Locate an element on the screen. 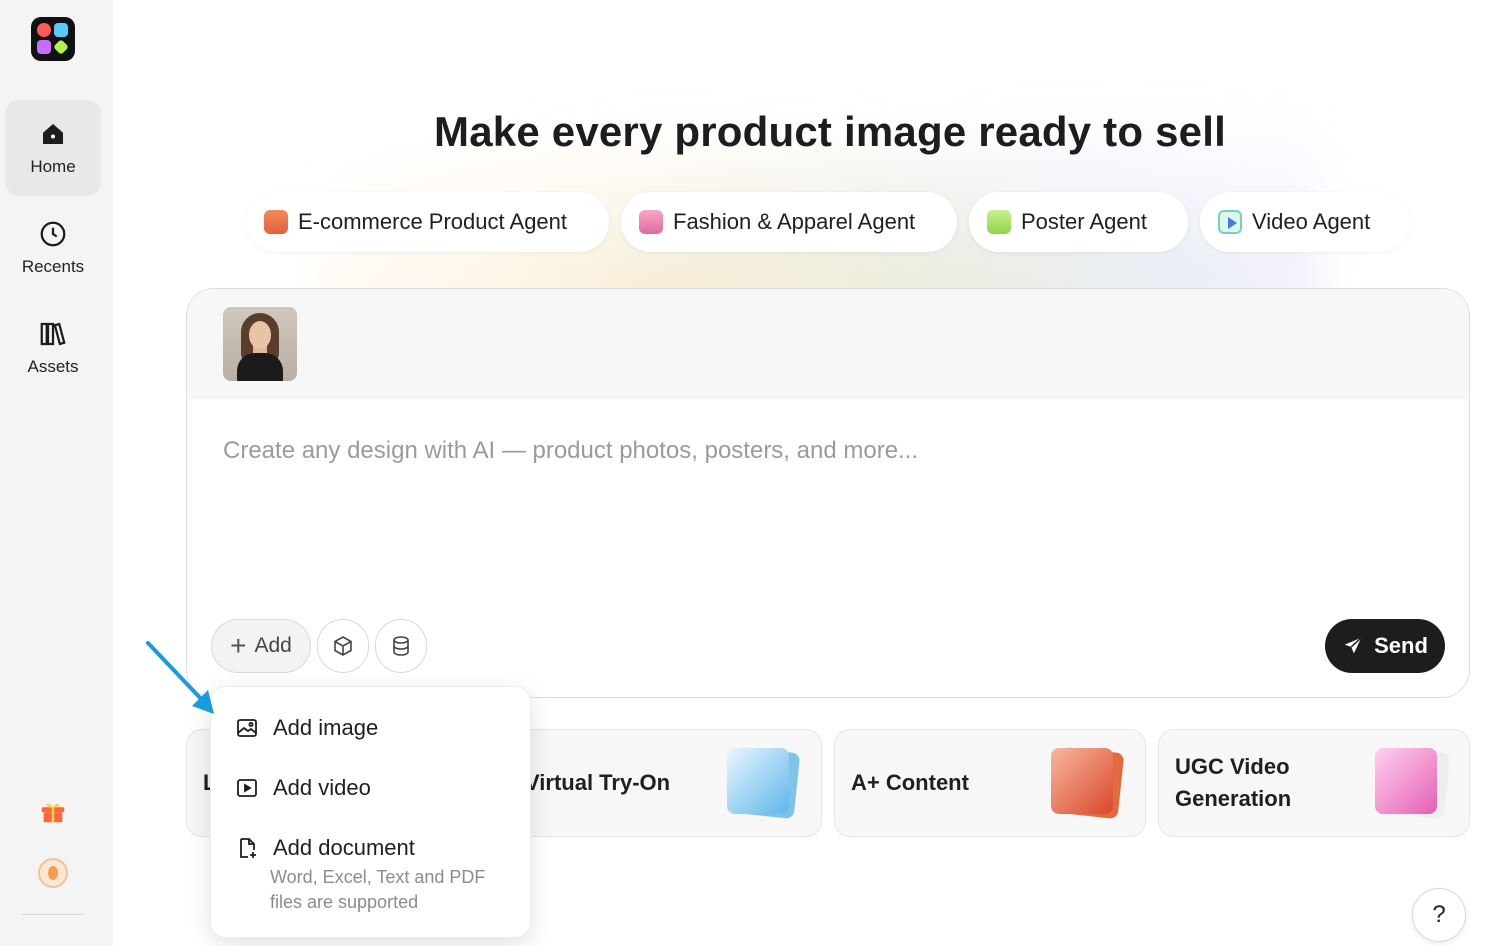 The image size is (1500, 946). video-icon is located at coordinates (247, 788).